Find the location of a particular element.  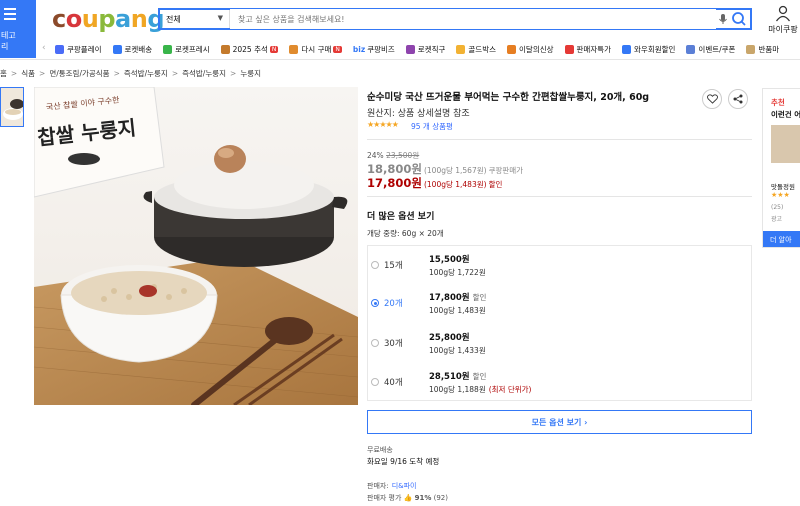

review-count-link: 95 개 상품평 is located at coordinates (432, 126).